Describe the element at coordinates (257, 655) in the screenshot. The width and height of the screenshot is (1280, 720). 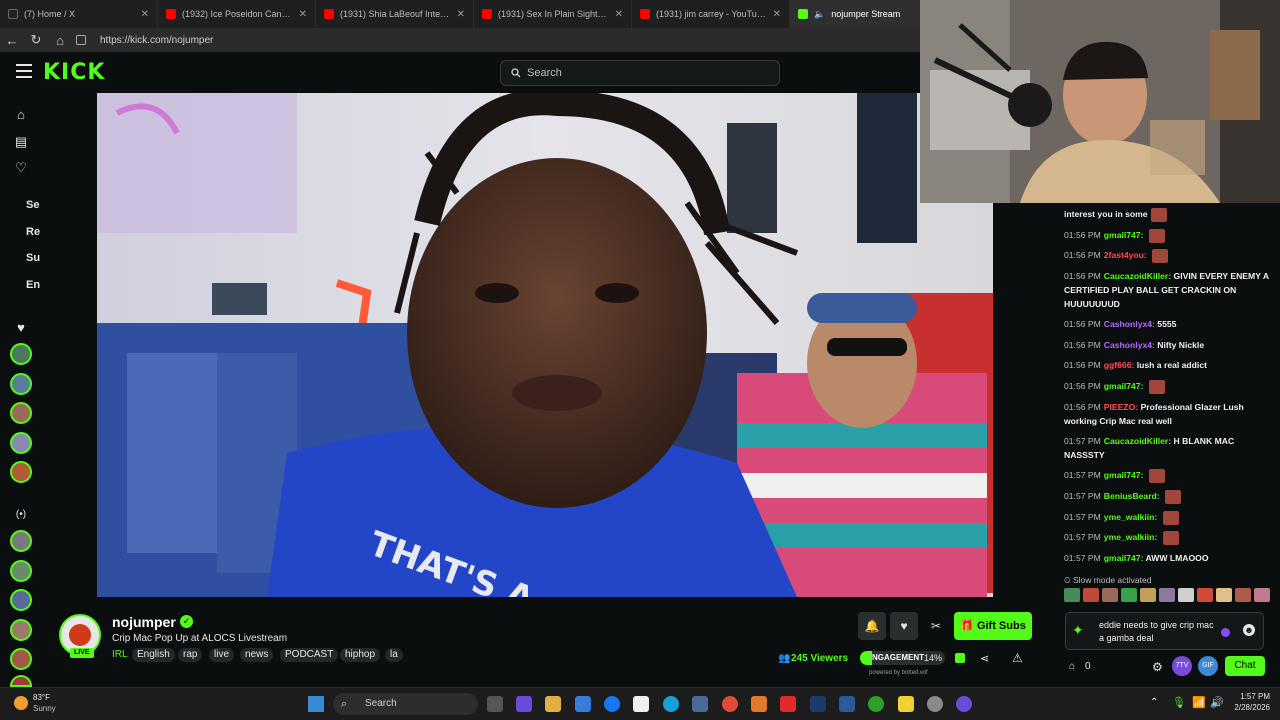
I see `tag-pill: news` at that location.